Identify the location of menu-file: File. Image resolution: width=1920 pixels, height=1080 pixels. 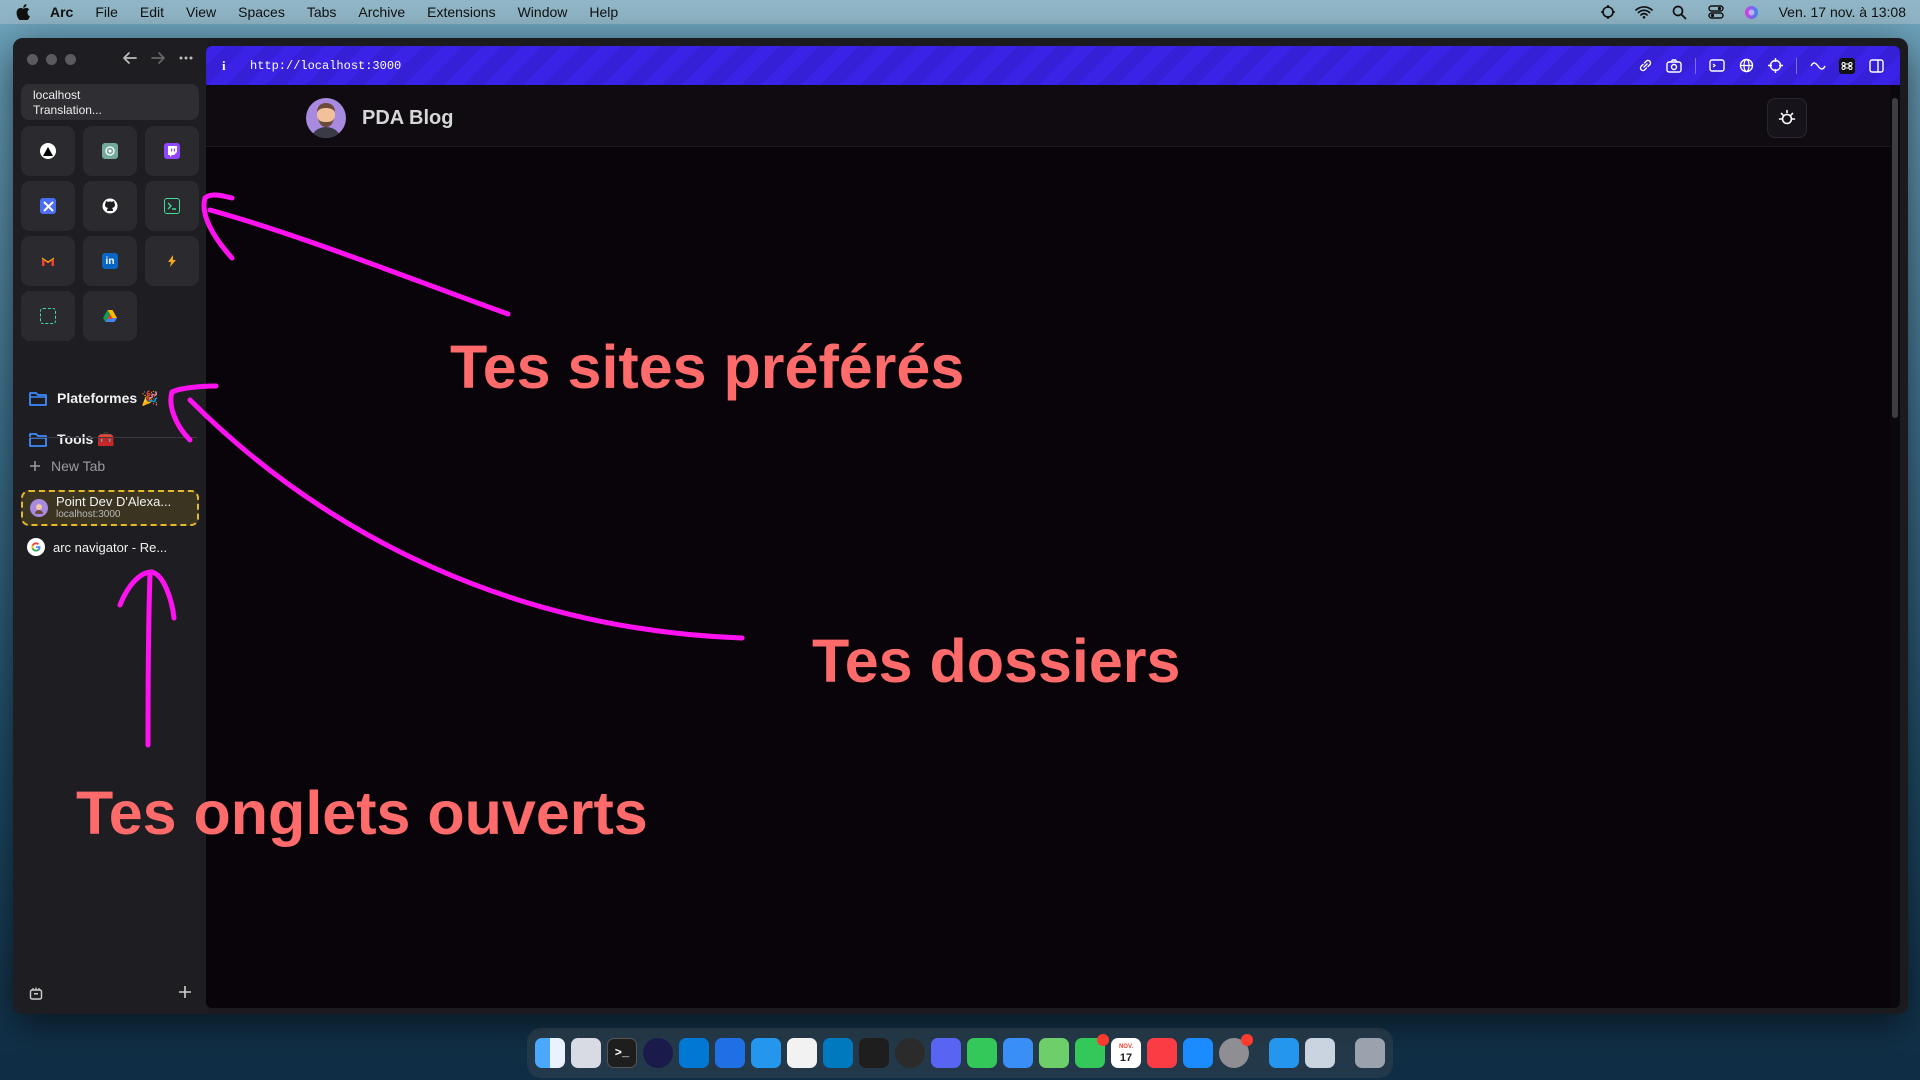
(106, 12).